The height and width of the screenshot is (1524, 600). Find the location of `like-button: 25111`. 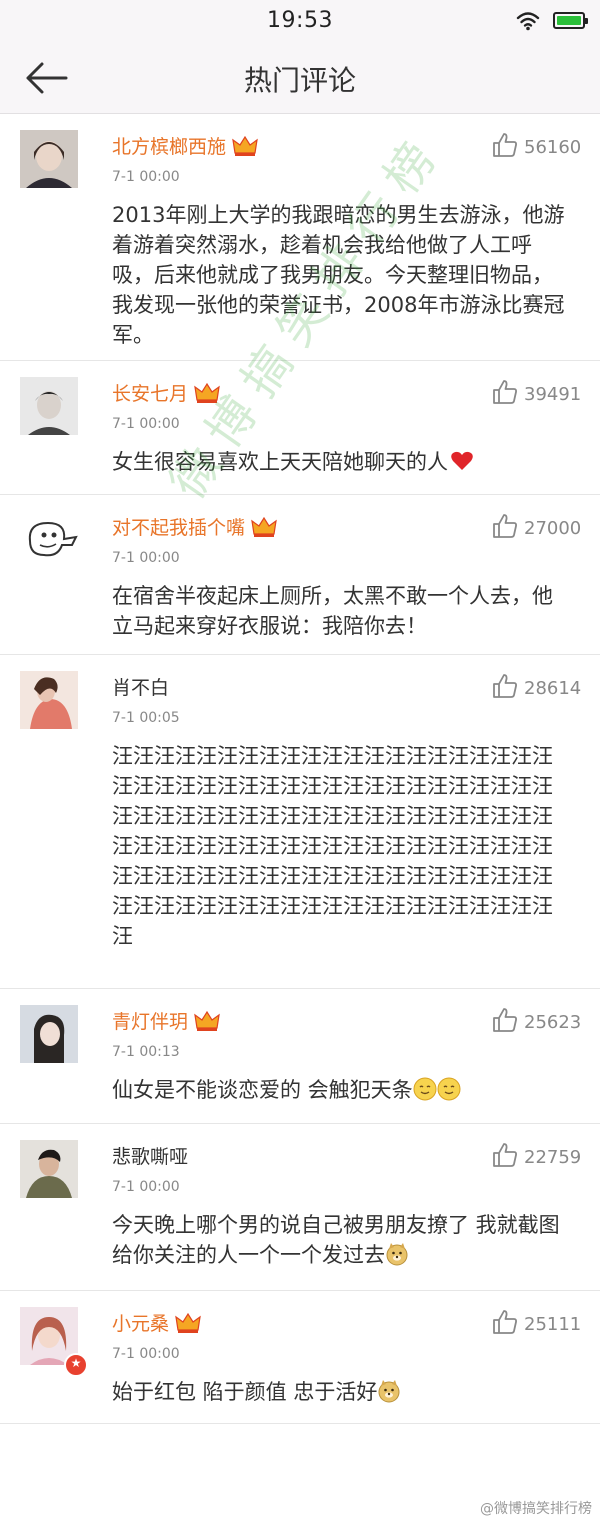

like-button: 25111 is located at coordinates (536, 1323).